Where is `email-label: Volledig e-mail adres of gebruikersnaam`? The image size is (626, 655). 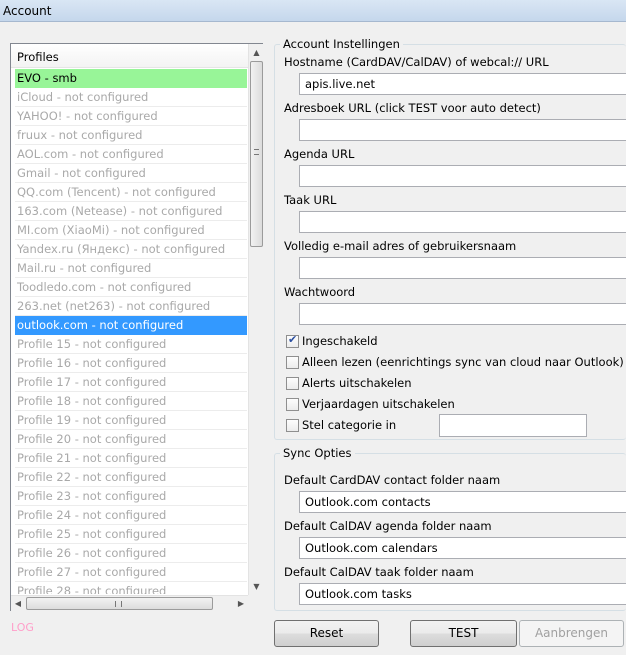 email-label: Volledig e-mail adres of gebruikersnaam is located at coordinates (400, 246).